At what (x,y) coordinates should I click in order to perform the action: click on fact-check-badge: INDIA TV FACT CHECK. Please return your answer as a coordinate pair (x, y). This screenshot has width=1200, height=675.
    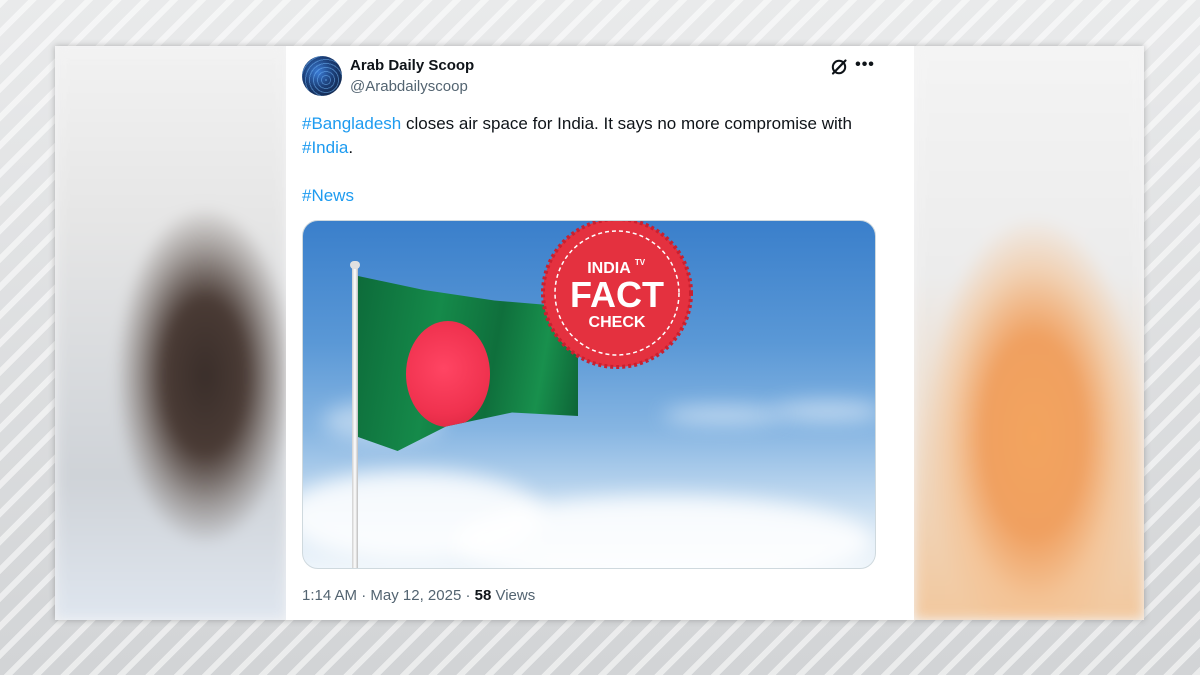
    Looking at the image, I should click on (617, 295).